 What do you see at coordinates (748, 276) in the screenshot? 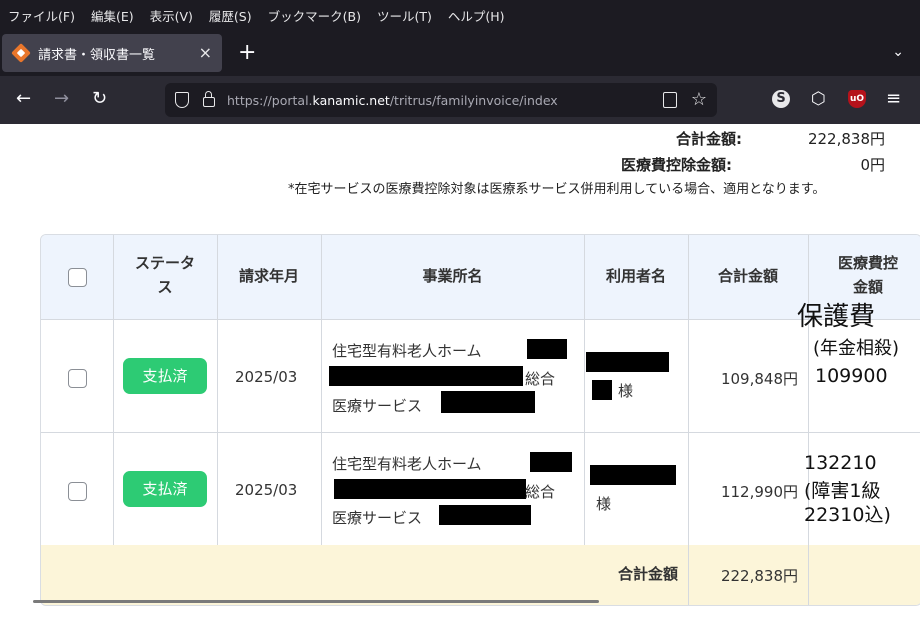
I see `header-total: 合計金額` at bounding box center [748, 276].